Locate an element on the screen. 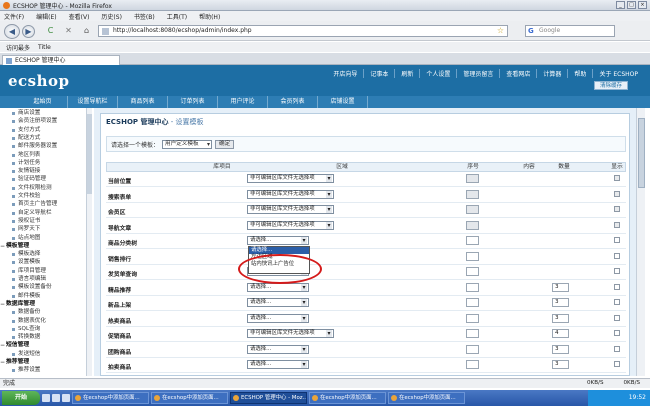 The width and height of the screenshot is (650, 406). sidebar-item: 模板选择 is located at coordinates (25, 254).